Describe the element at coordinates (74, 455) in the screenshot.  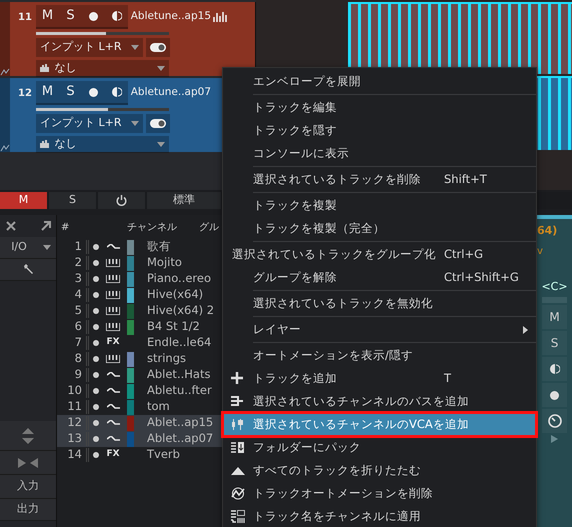
I see `channel-number: 14` at that location.